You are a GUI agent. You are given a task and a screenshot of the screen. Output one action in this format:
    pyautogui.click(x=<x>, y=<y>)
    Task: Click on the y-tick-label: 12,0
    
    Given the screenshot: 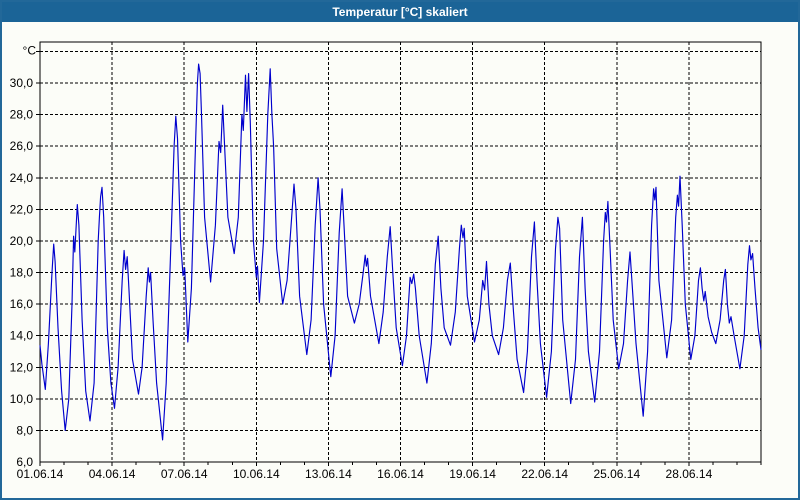 What is the action you would take?
    pyautogui.click(x=22, y=367)
    